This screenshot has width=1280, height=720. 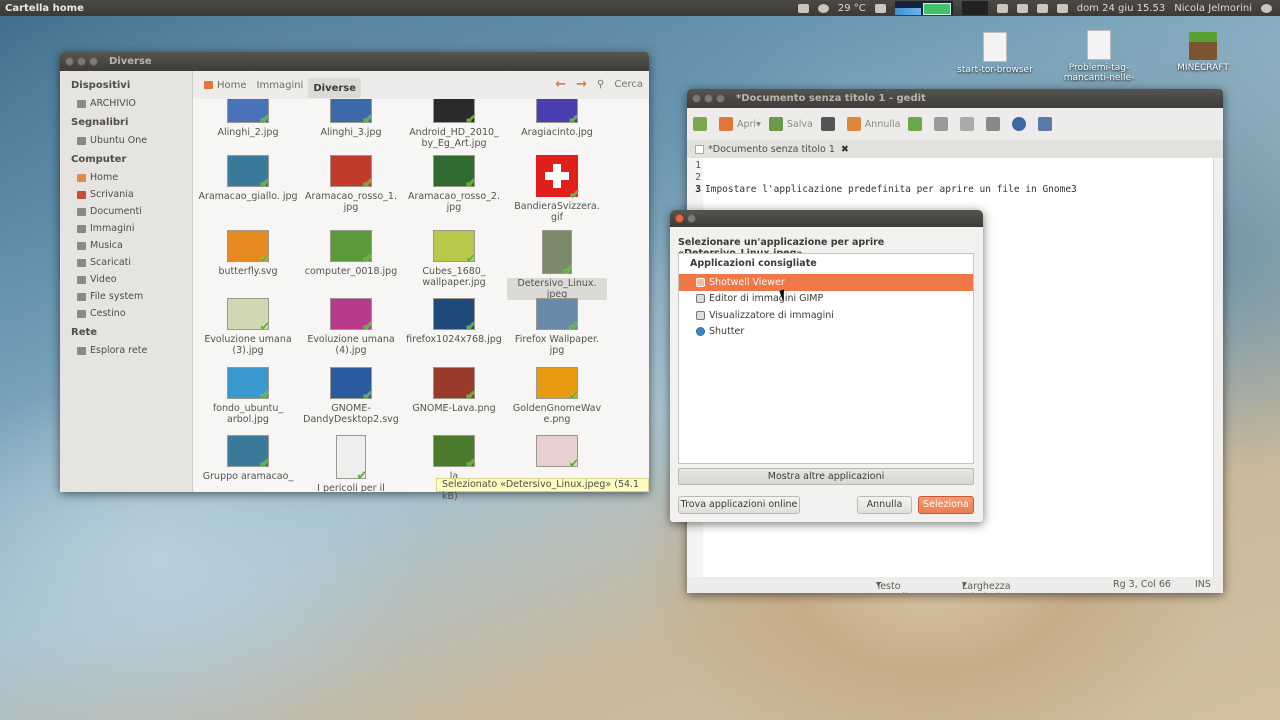 I want to click on dialog-titlebar, so click(x=826, y=218).